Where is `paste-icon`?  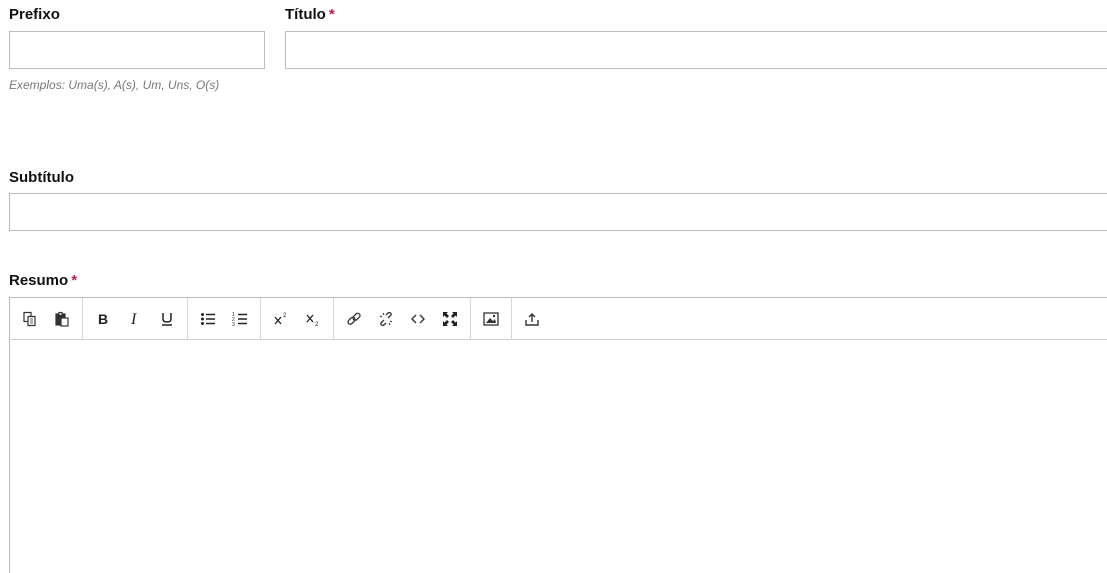
paste-icon is located at coordinates (62, 319).